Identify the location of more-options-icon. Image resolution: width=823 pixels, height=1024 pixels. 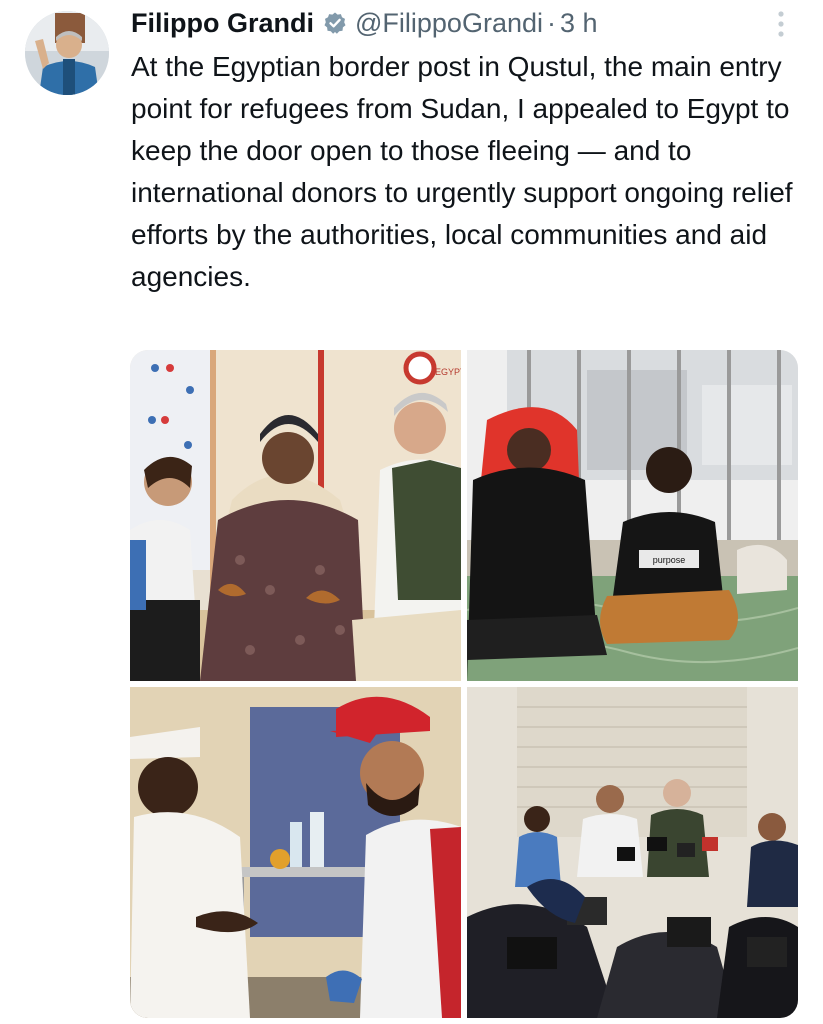
(781, 24).